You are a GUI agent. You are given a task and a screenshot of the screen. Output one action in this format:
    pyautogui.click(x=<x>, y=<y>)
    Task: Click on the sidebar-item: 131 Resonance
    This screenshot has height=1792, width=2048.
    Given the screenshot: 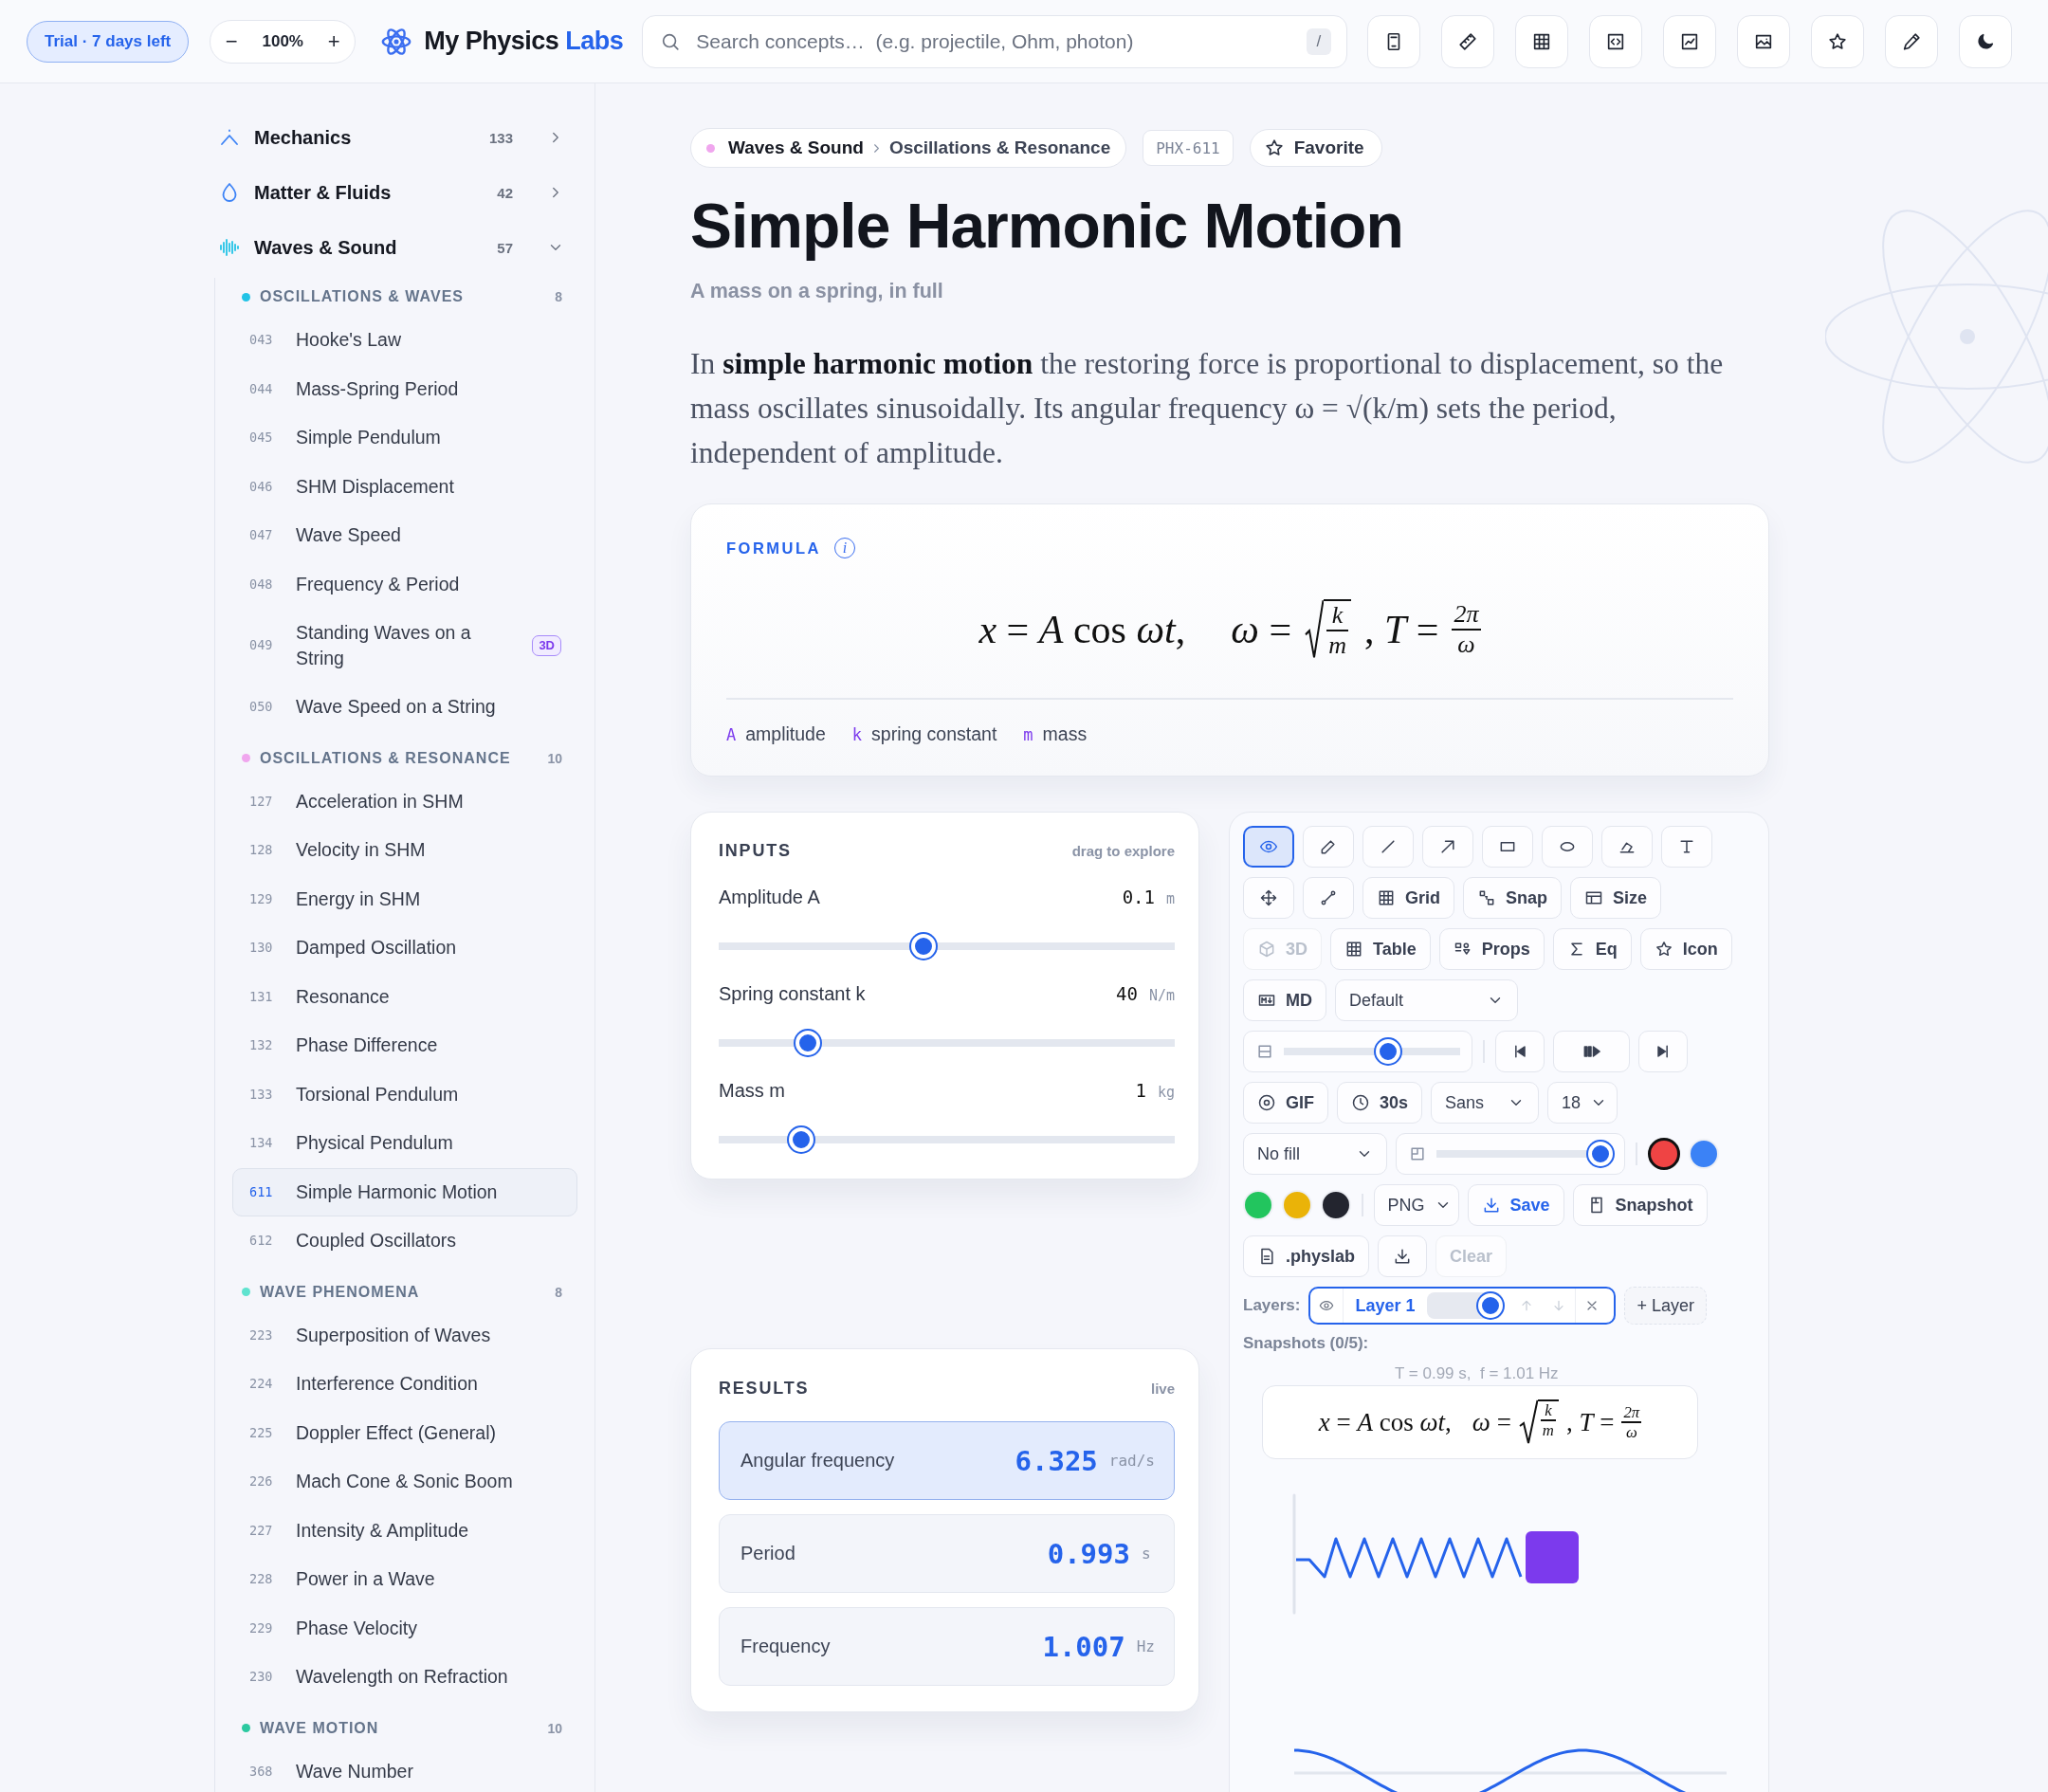 What is the action you would take?
    pyautogui.click(x=404, y=996)
    